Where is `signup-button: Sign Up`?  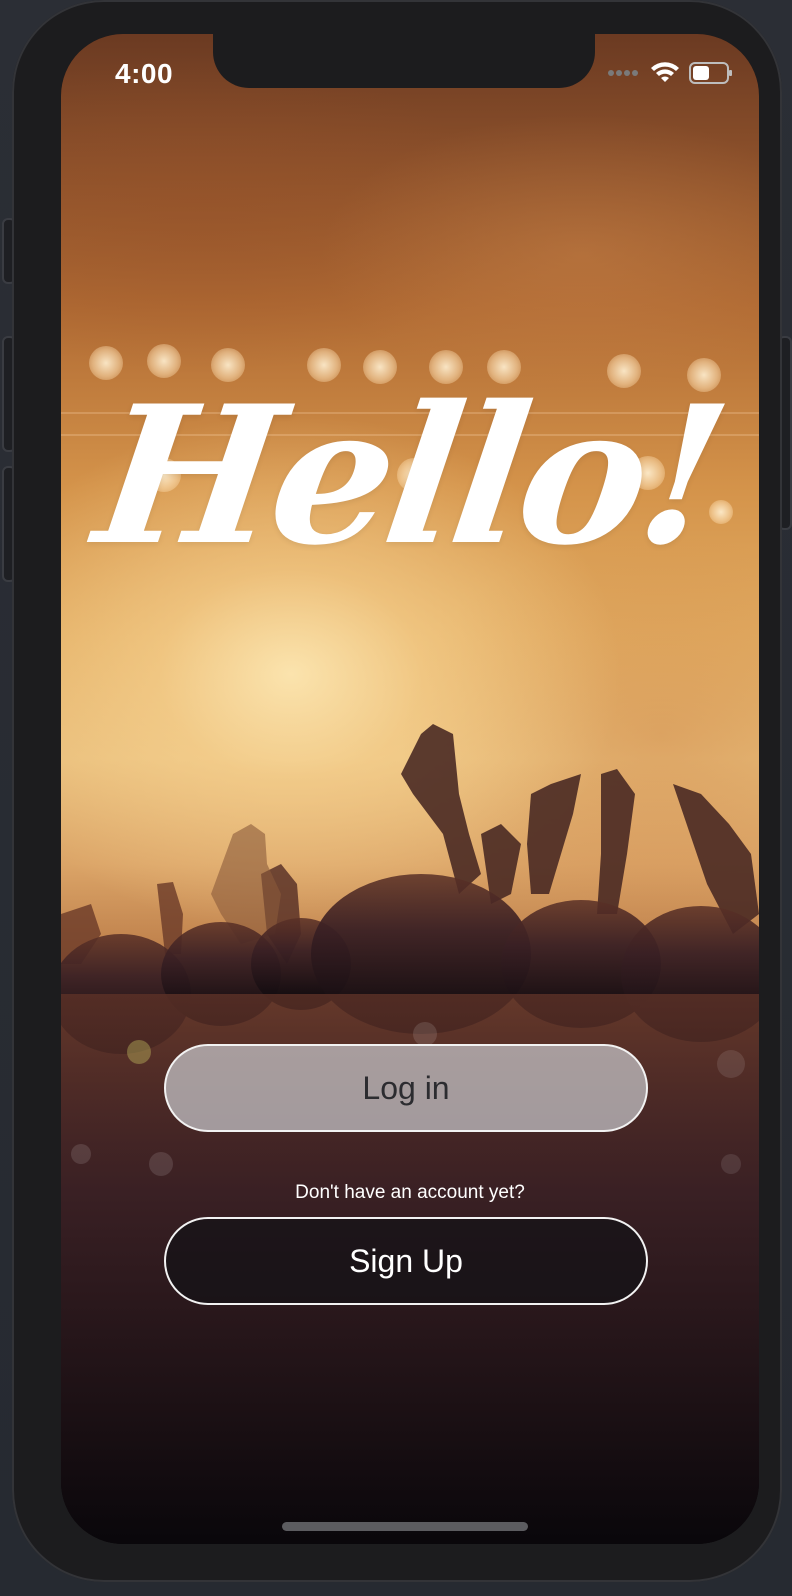 signup-button: Sign Up is located at coordinates (406, 1261).